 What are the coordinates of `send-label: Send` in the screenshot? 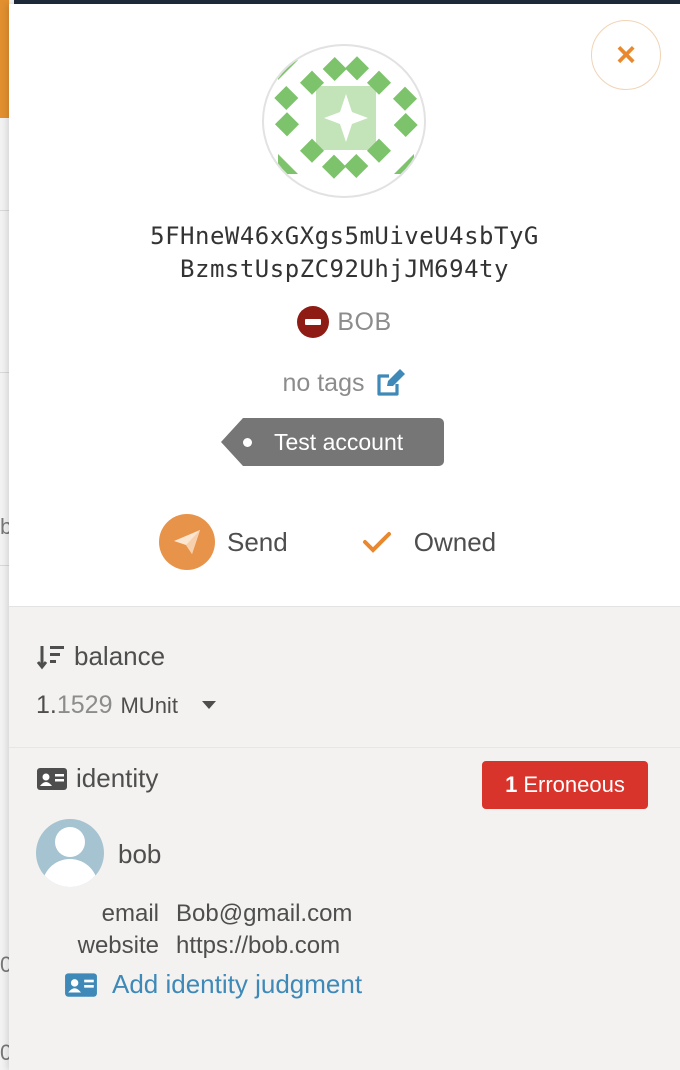 It's located at (257, 541).